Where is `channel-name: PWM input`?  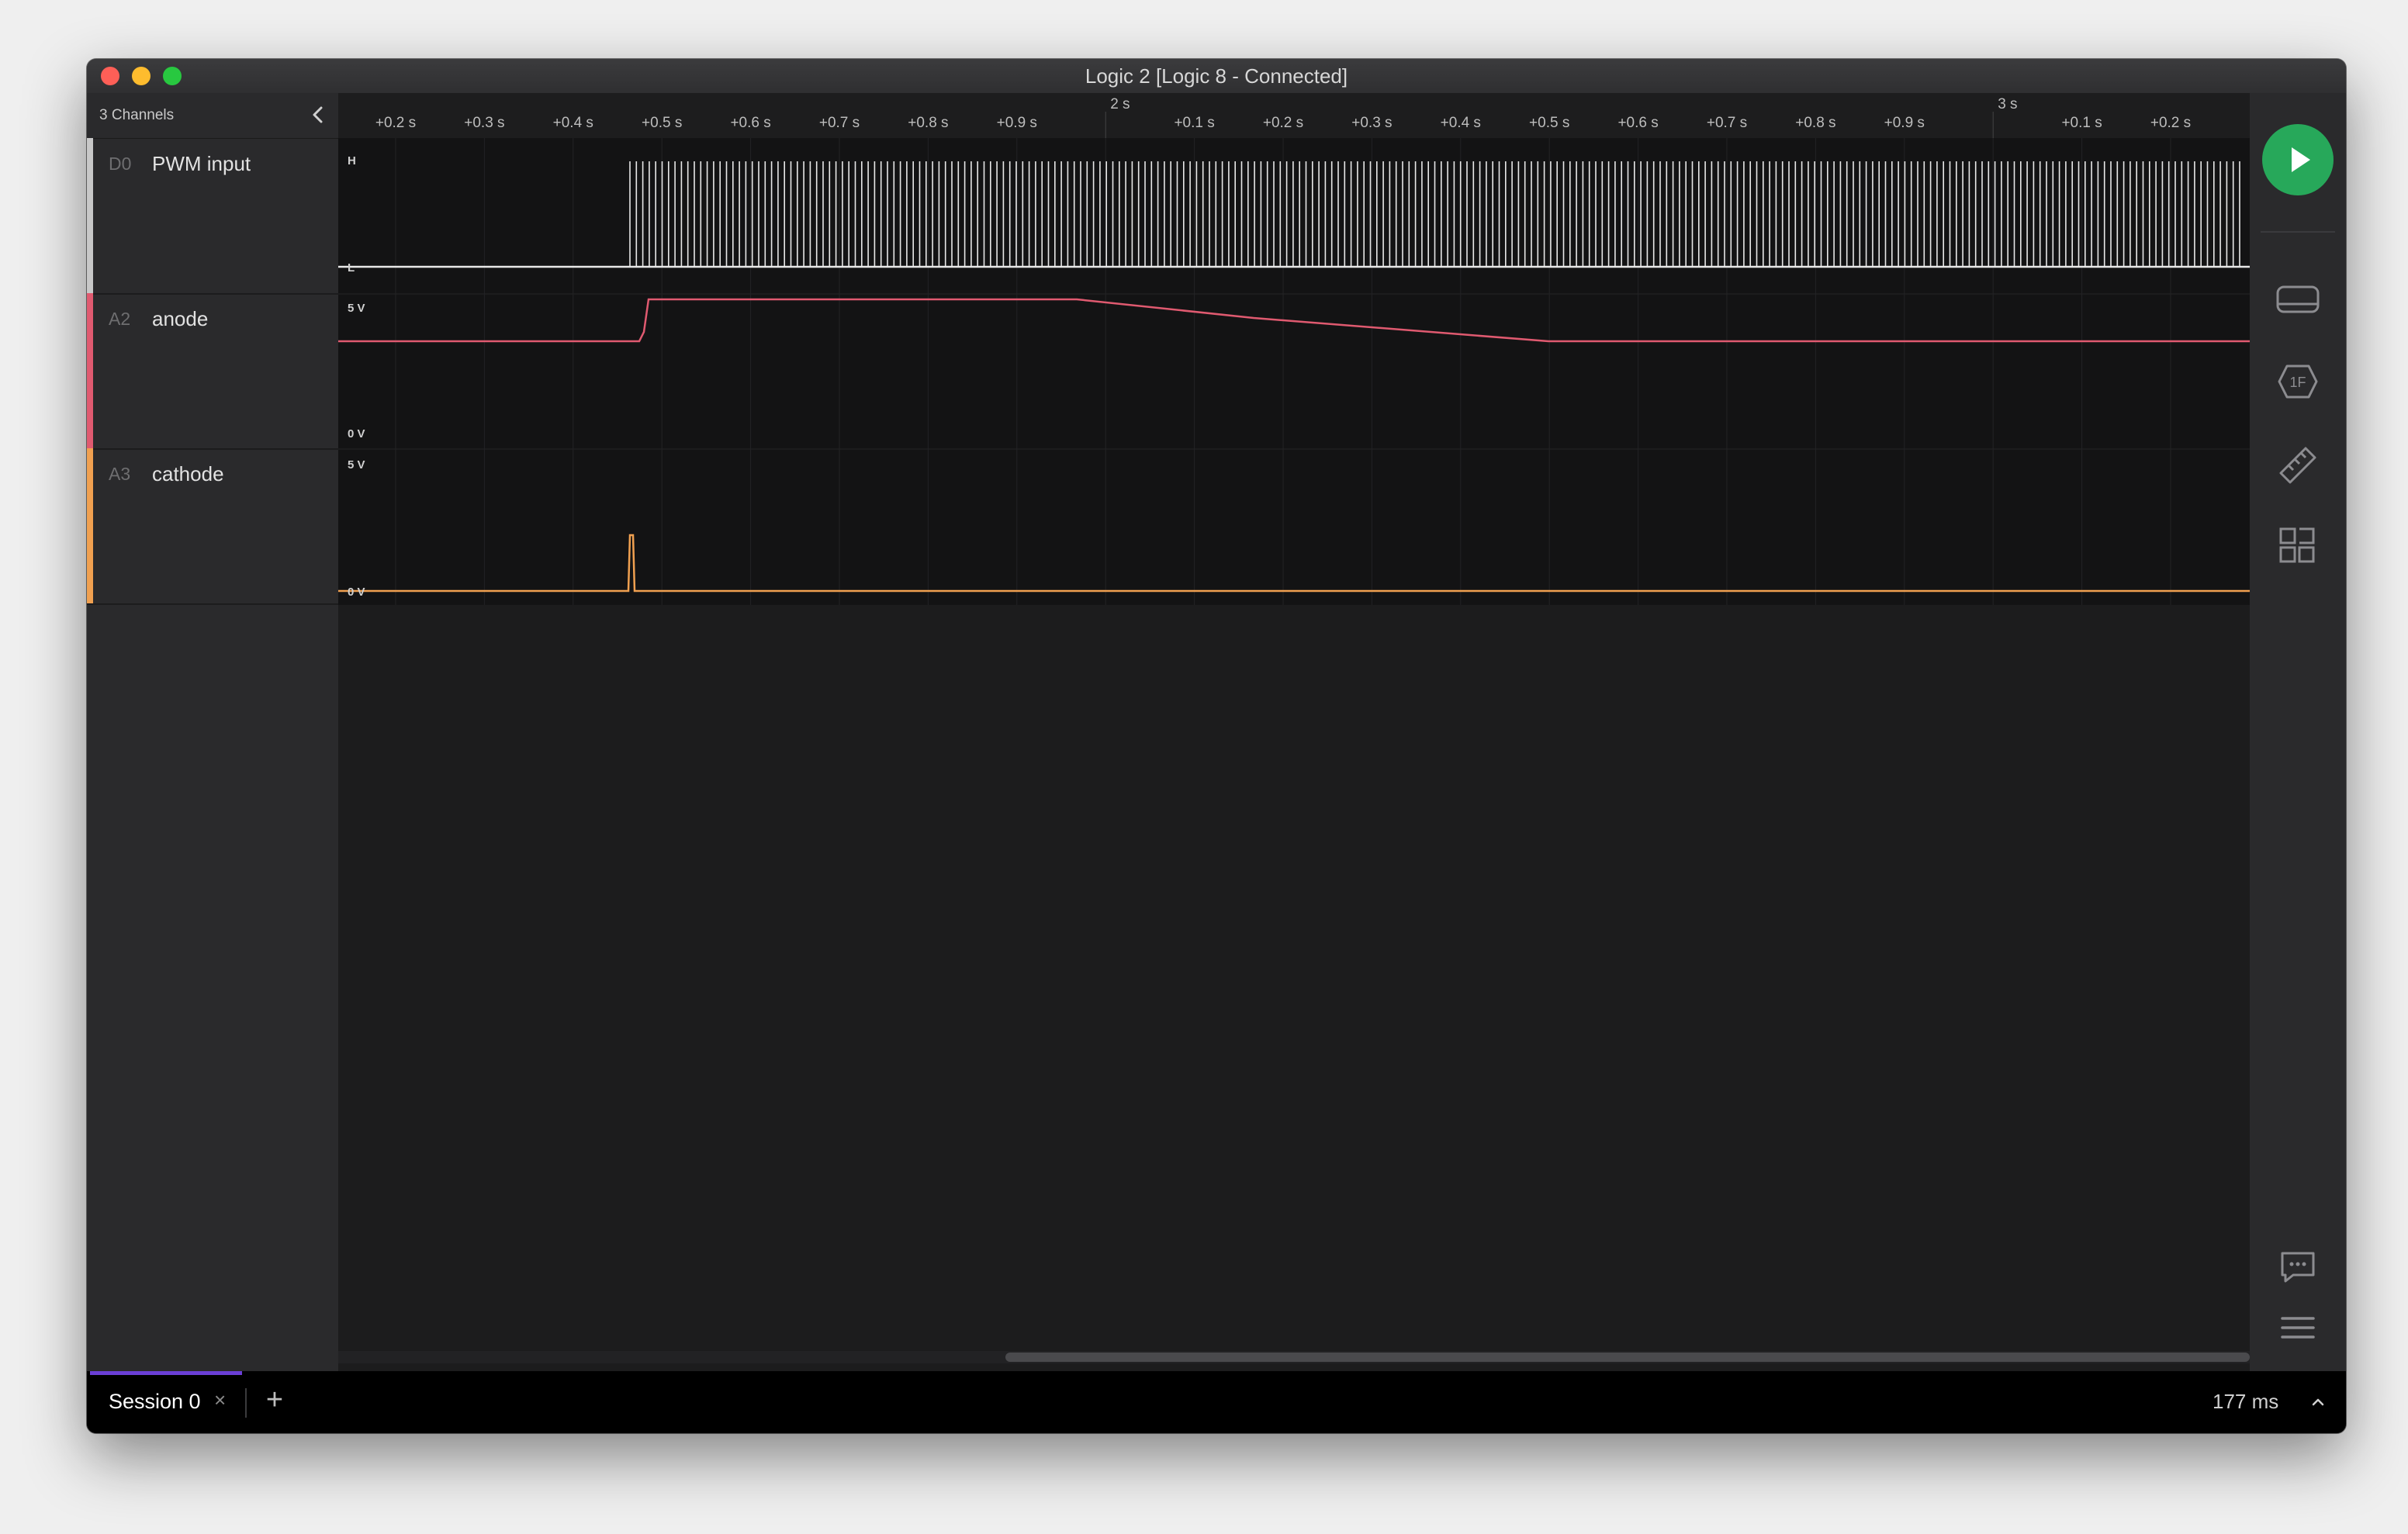 channel-name: PWM input is located at coordinates (201, 164).